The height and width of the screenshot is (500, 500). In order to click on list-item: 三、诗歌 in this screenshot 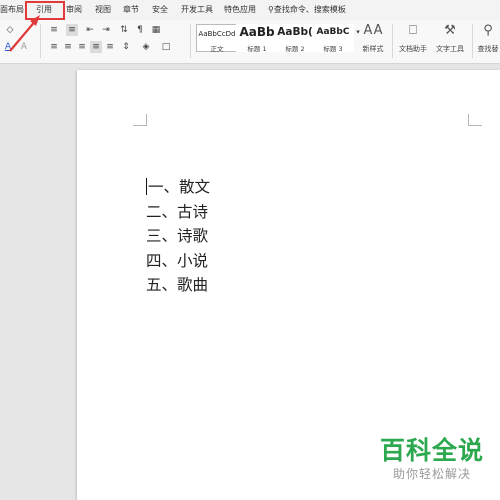, I will do `click(178, 236)`.